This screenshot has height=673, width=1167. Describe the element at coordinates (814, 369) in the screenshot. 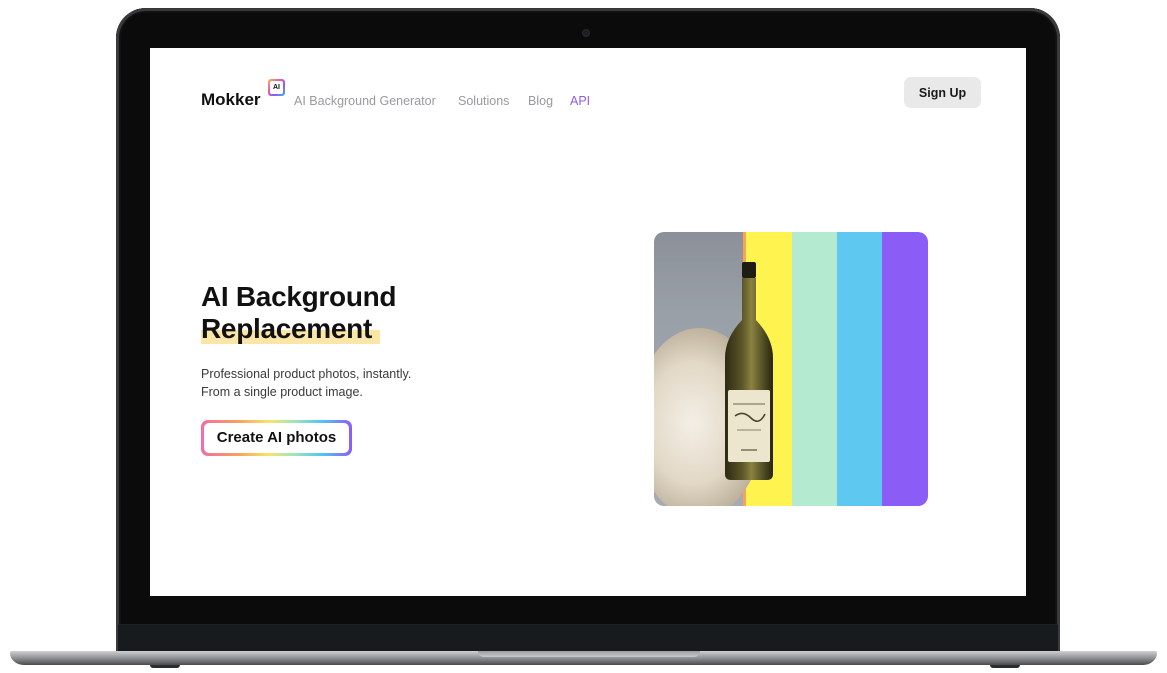

I see `green-stripe` at that location.